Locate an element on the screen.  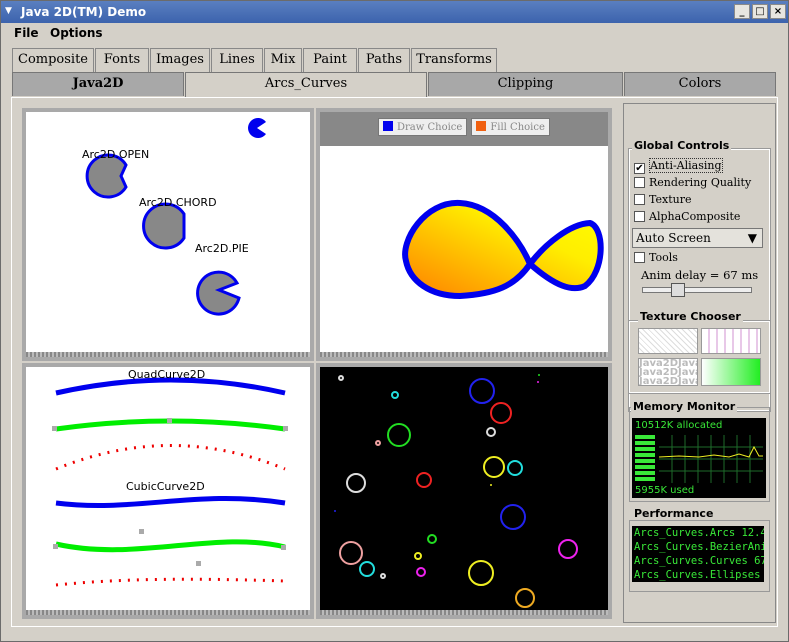
tab-transforms: Transforms is located at coordinates (454, 60).